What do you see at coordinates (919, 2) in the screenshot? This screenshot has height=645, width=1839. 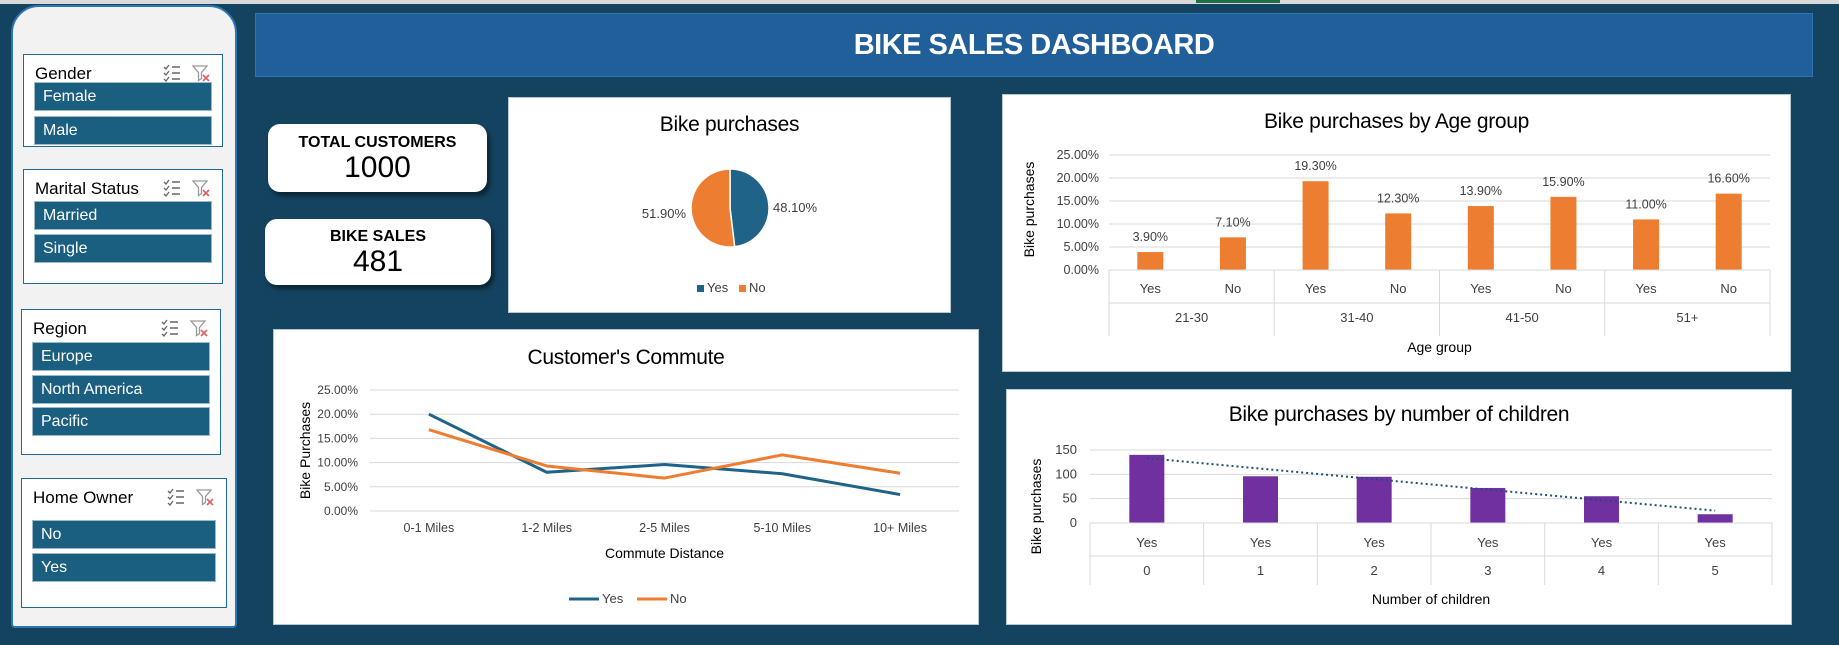 I see `top-strip` at bounding box center [919, 2].